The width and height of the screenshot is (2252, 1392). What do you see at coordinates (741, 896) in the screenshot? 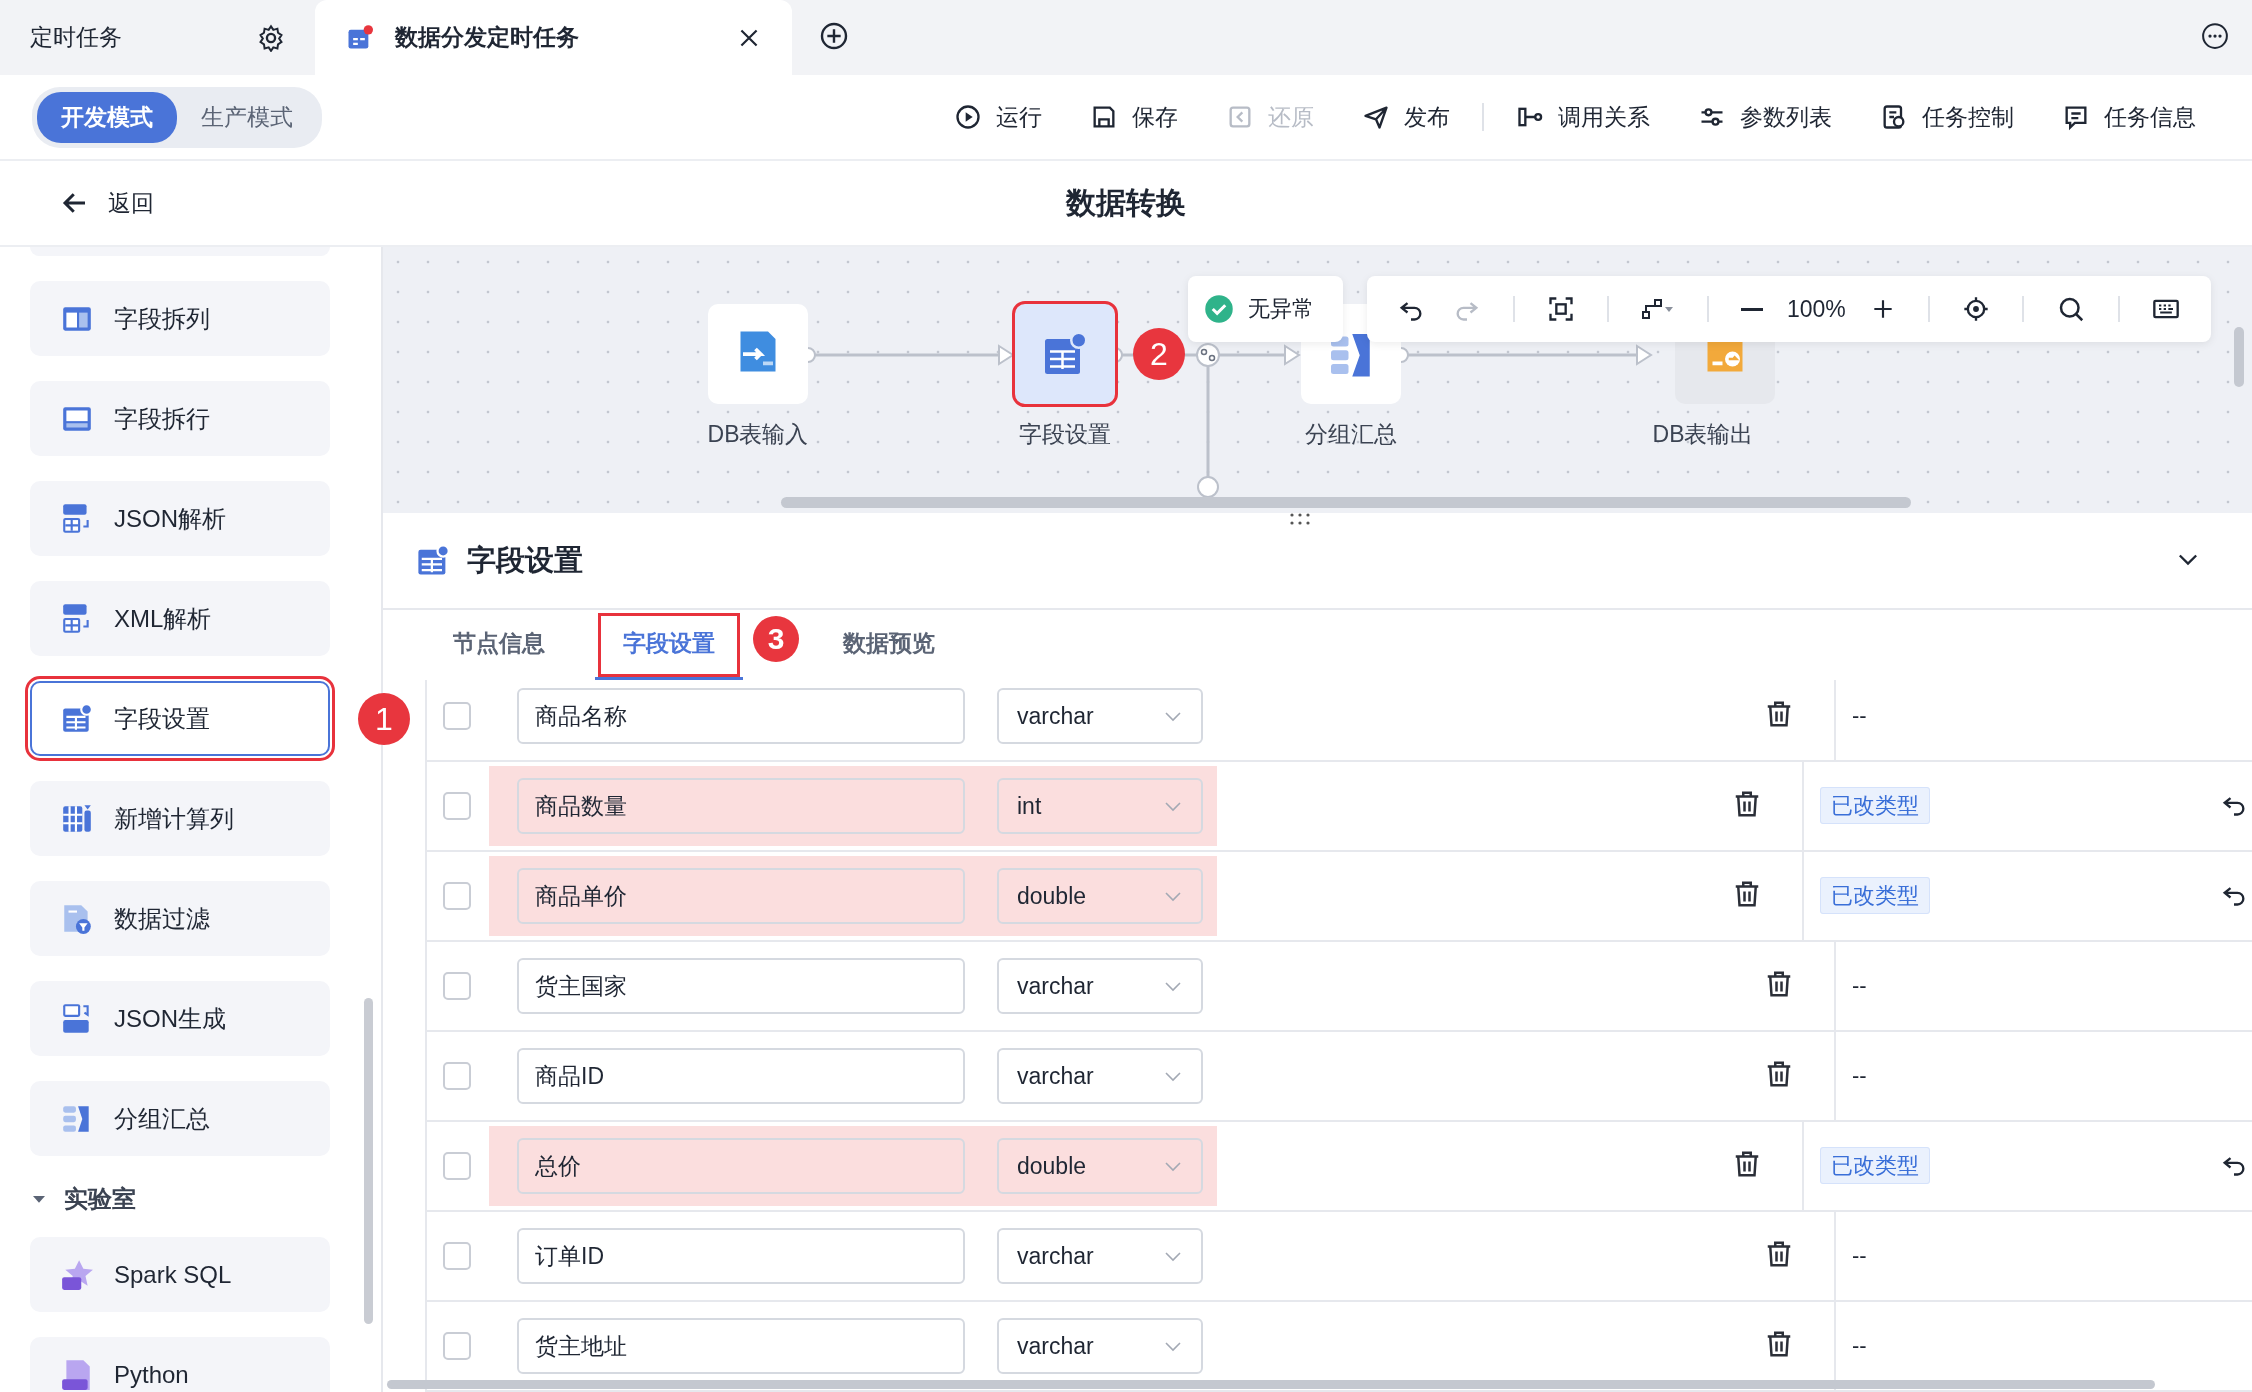
I see `field-name-input: 商品单价` at bounding box center [741, 896].